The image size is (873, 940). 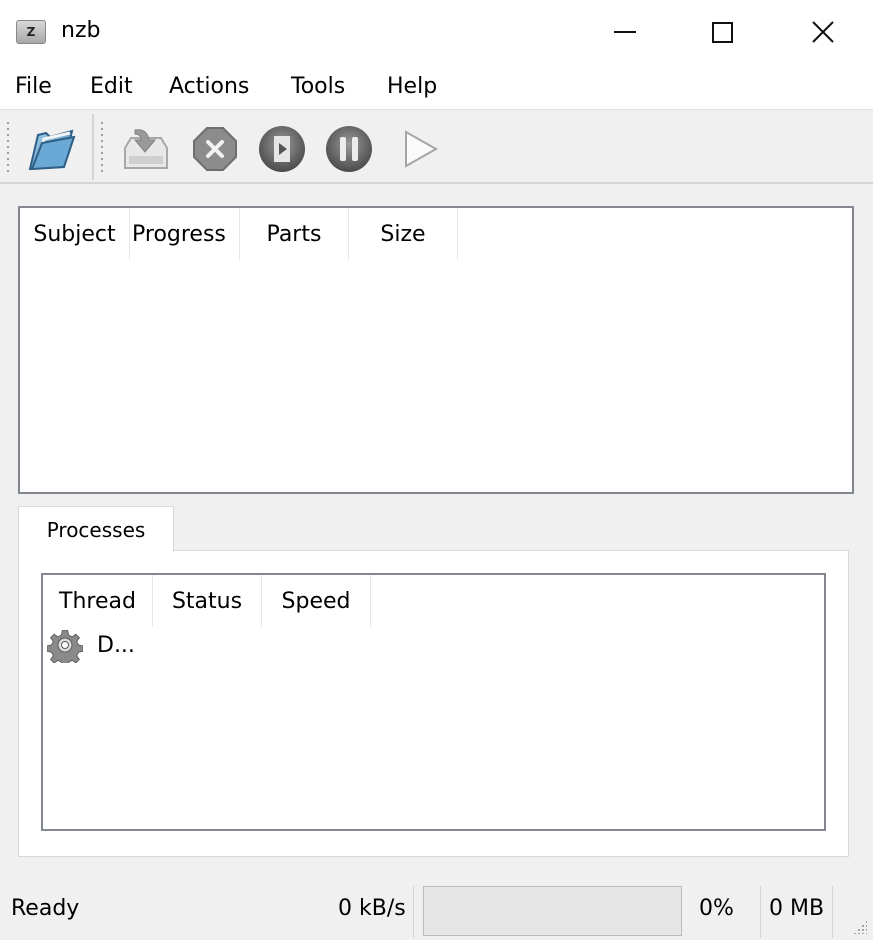 What do you see at coordinates (372, 908) in the screenshot?
I see `download-speed: 0 kB/s` at bounding box center [372, 908].